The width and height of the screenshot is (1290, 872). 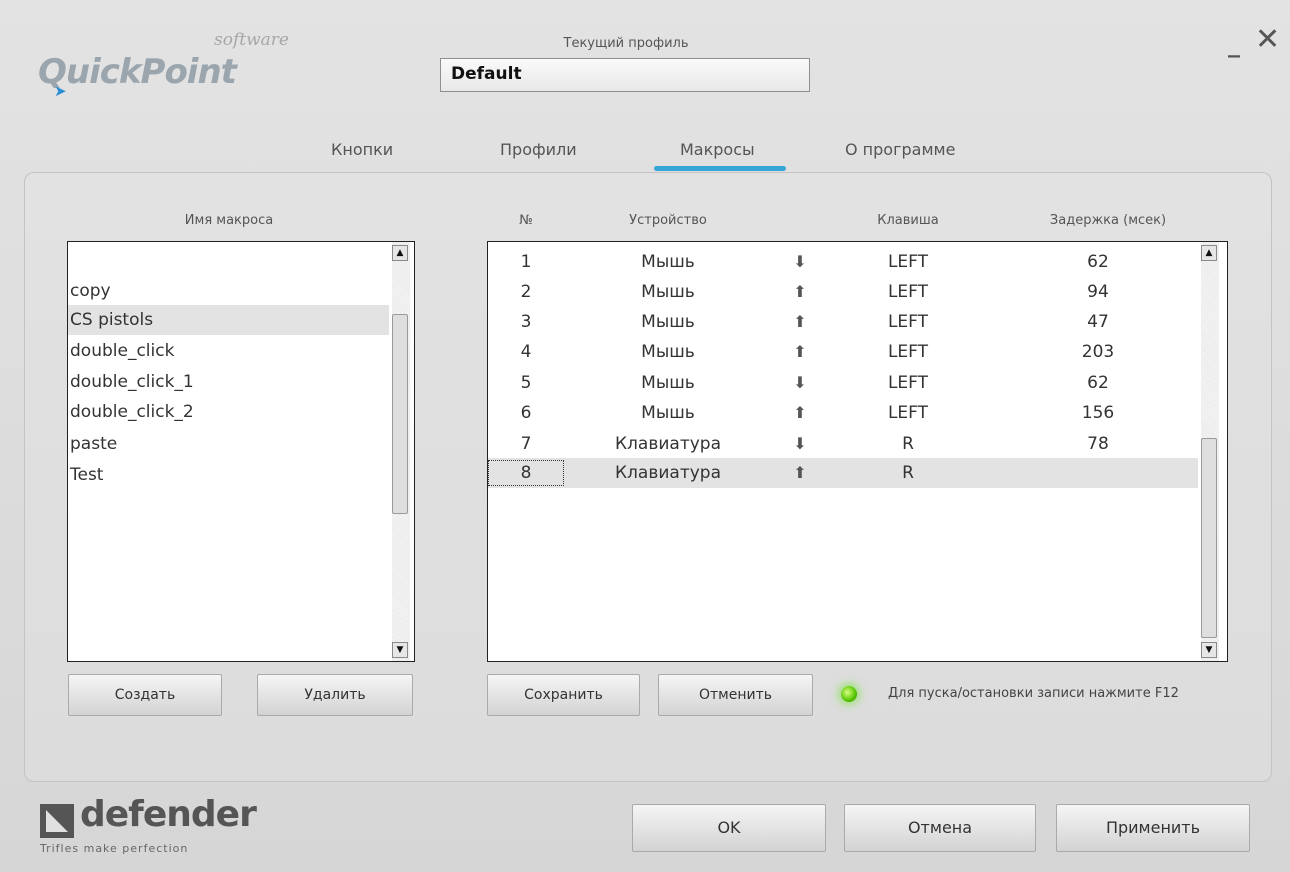 What do you see at coordinates (538, 149) in the screenshot?
I see `tab-profiles: Профили` at bounding box center [538, 149].